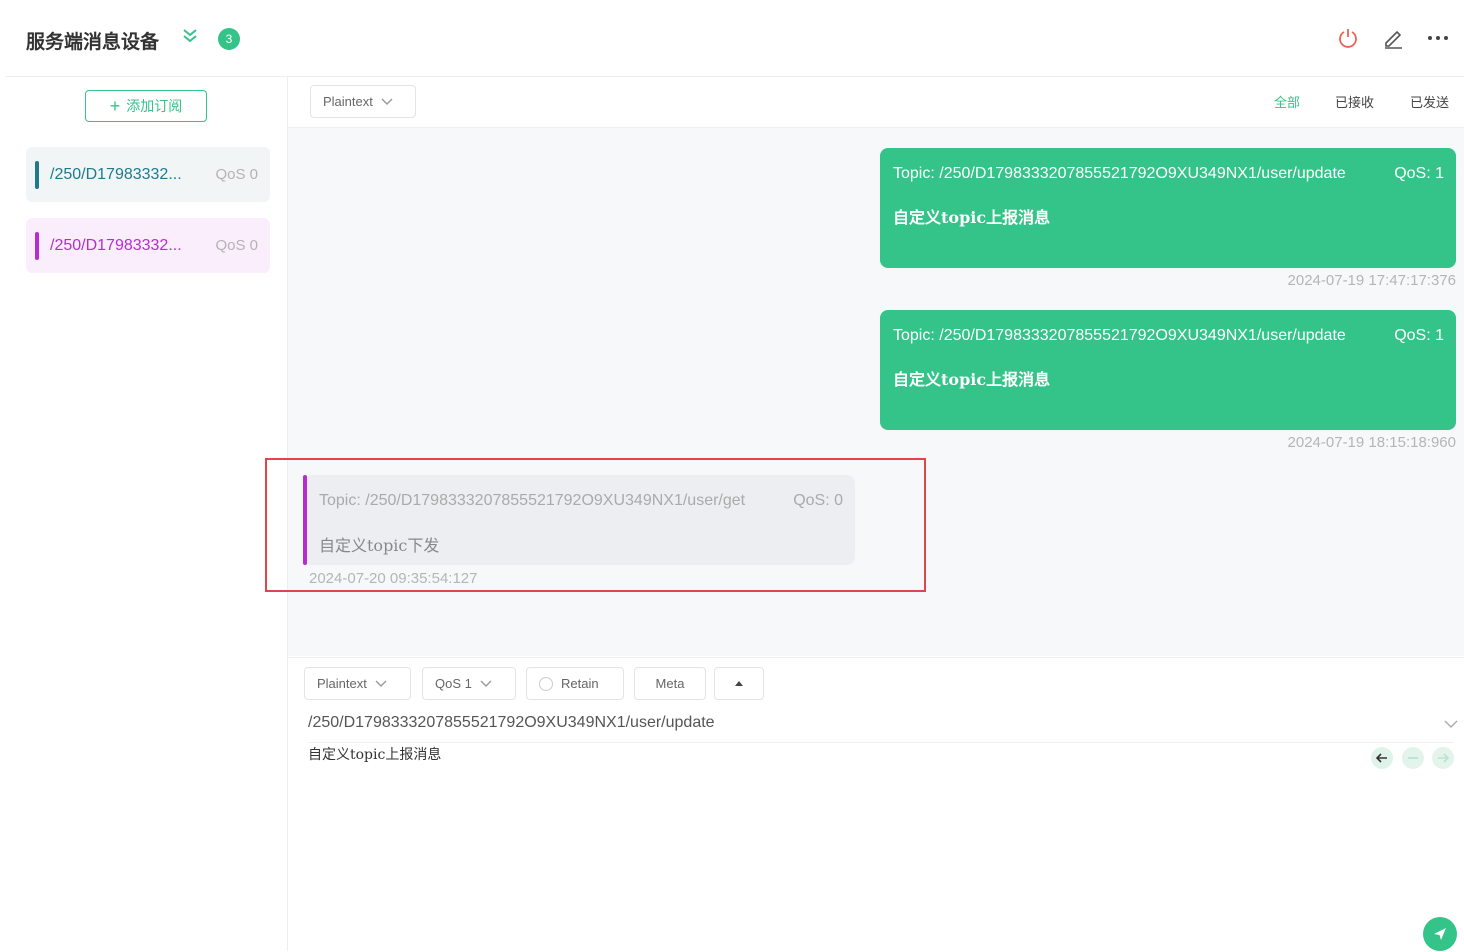  I want to click on plus-icon: +, so click(115, 106).